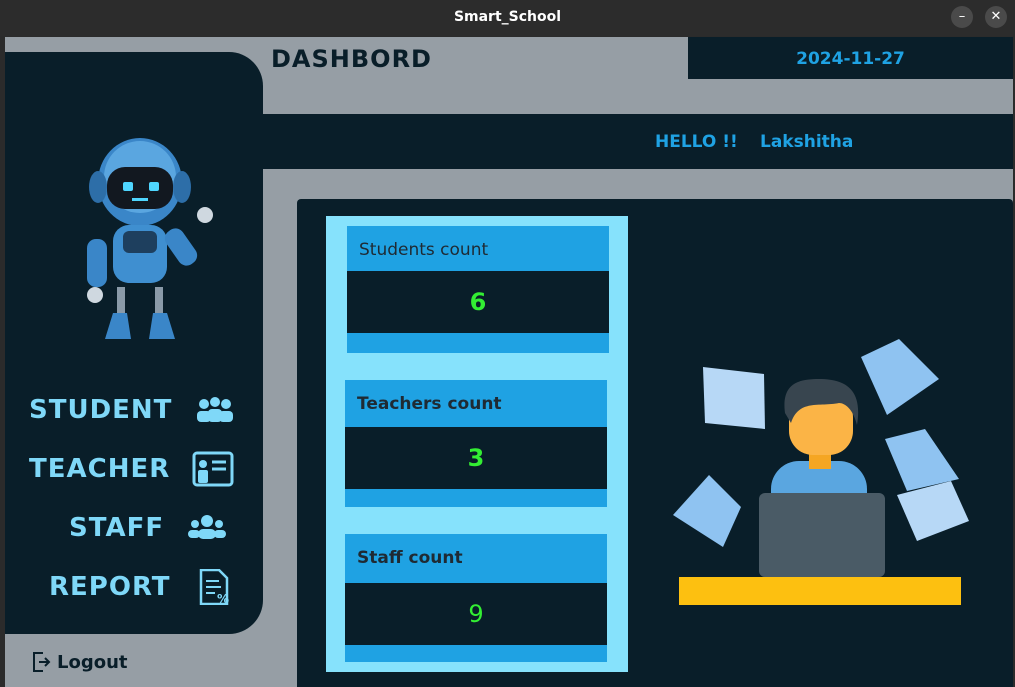 This screenshot has height=687, width=1015. Describe the element at coordinates (351, 59) in the screenshot. I see `page-title: DASHBORD` at that location.